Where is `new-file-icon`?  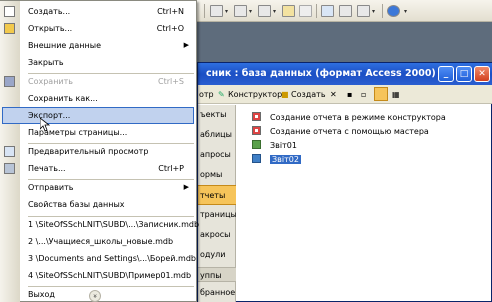 new-file-icon is located at coordinates (9, 11).